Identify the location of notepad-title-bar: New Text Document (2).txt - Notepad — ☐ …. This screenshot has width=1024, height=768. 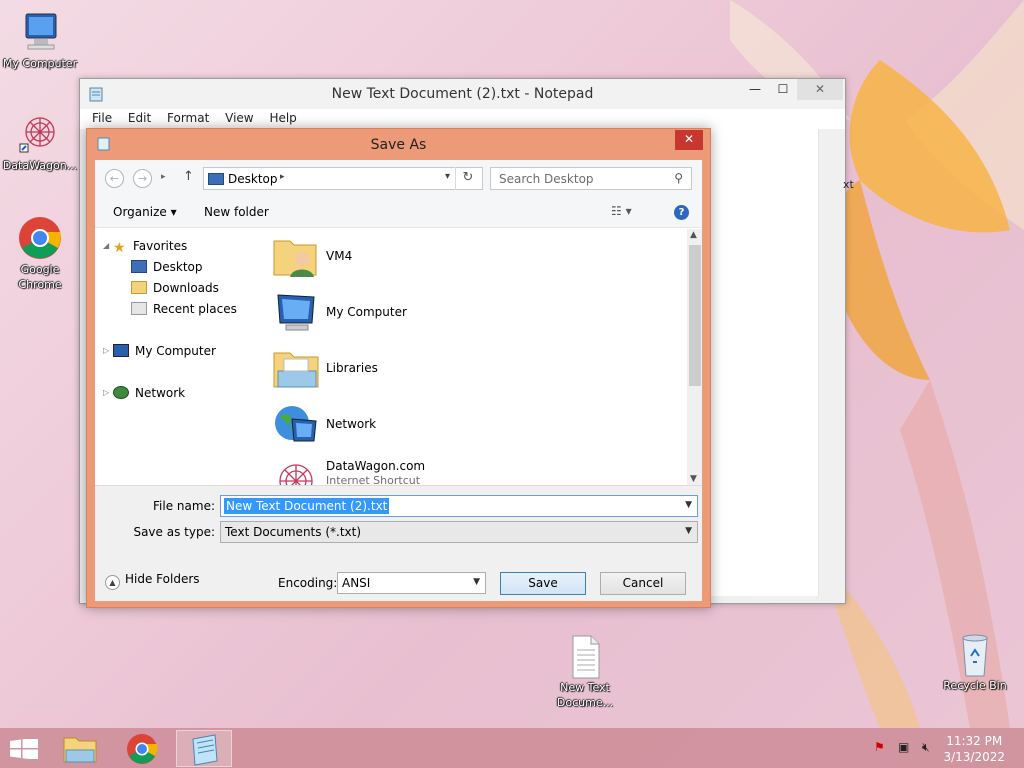
(462, 94).